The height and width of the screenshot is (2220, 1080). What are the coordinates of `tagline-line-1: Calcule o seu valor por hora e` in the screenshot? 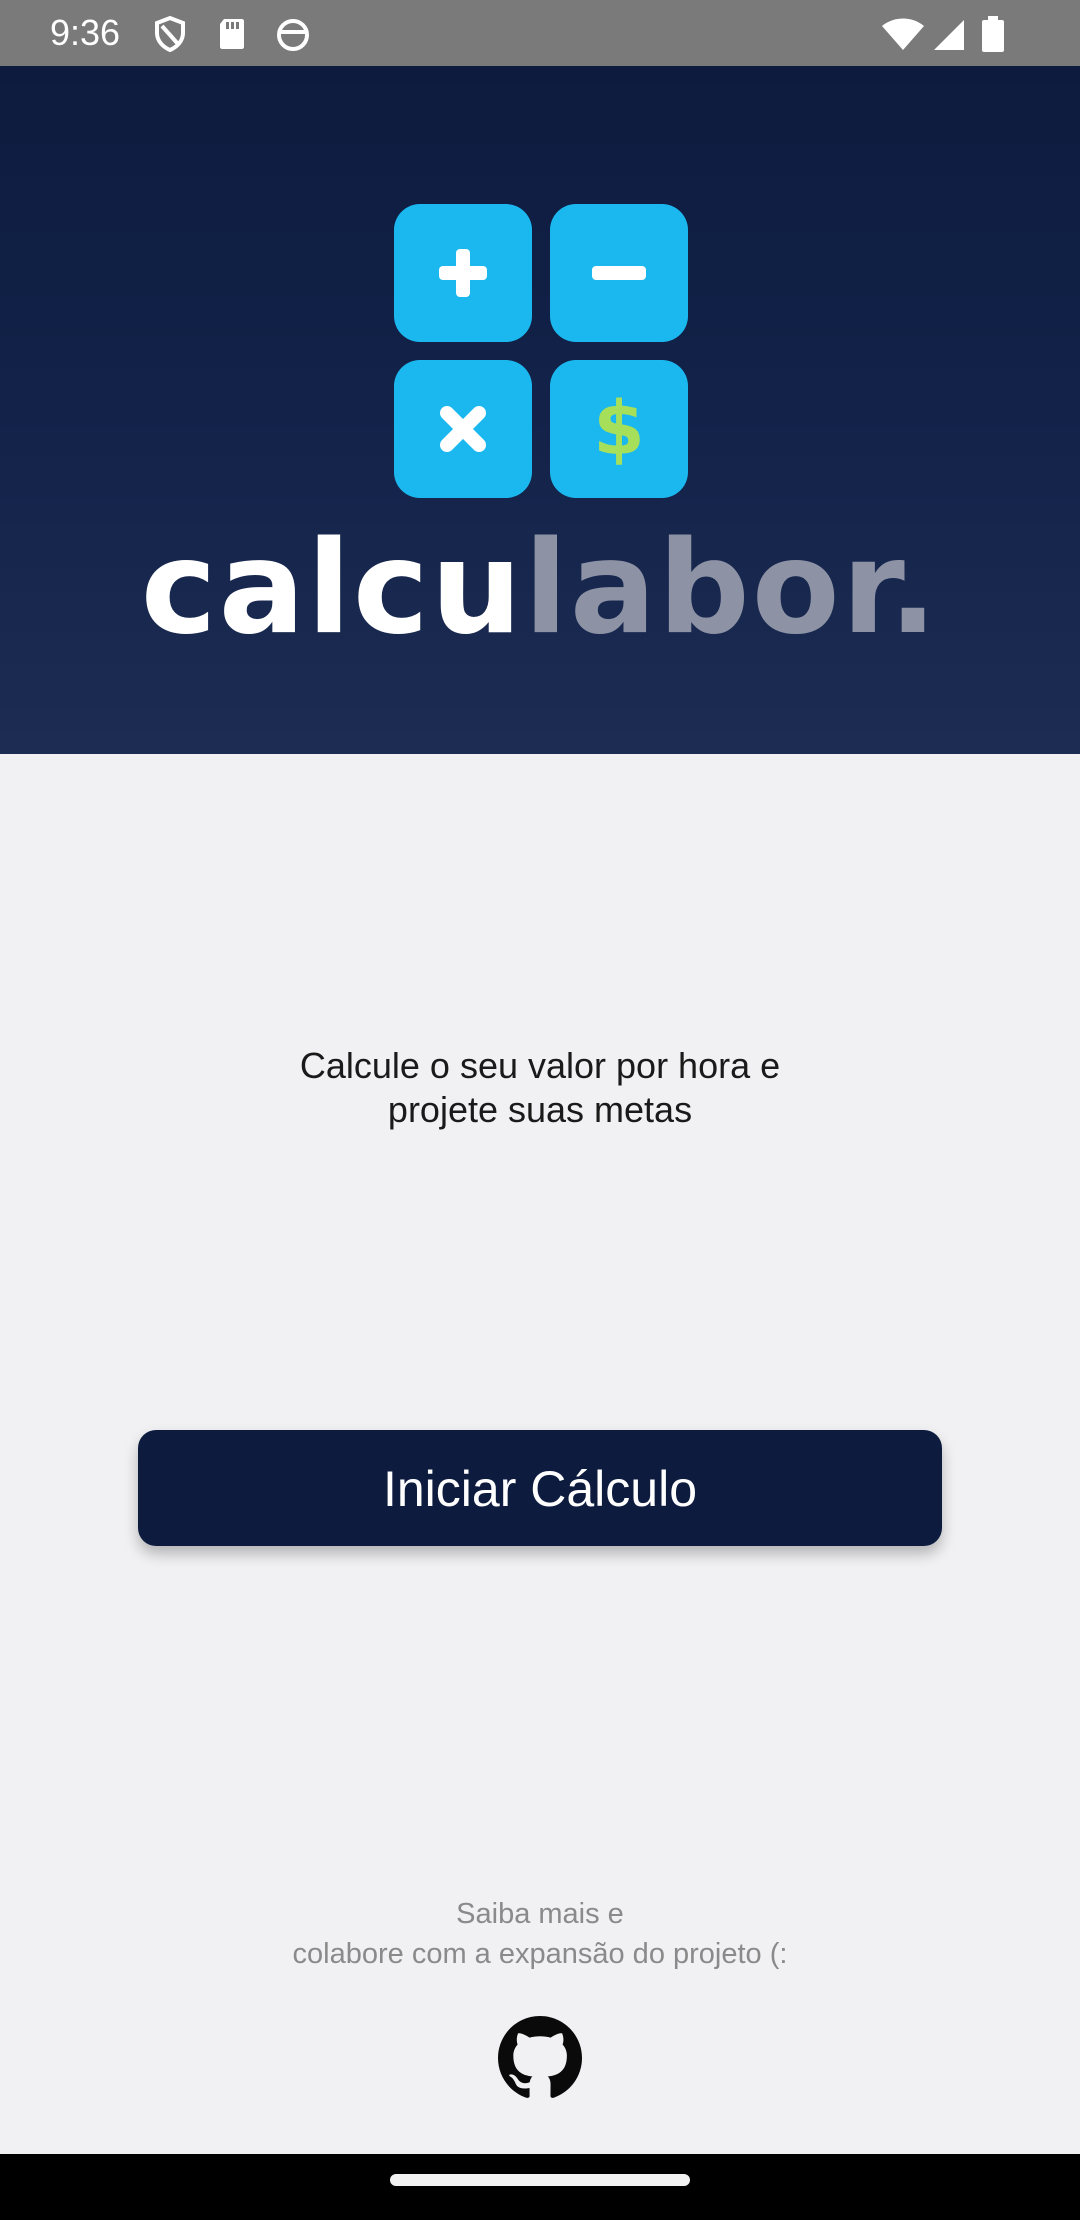 It's located at (540, 1065).